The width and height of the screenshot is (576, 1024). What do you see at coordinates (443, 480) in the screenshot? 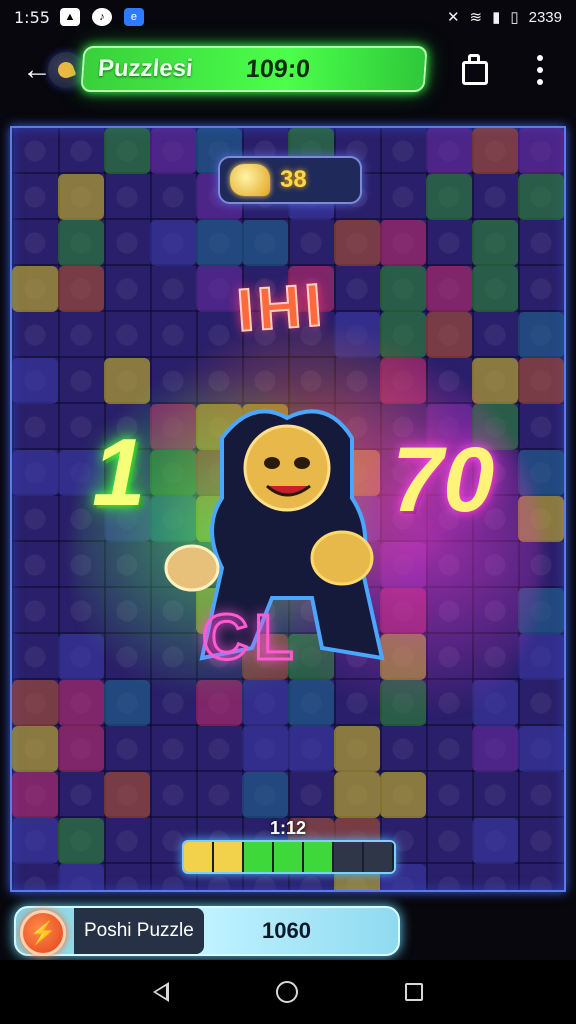
I see `right-number: 70` at bounding box center [443, 480].